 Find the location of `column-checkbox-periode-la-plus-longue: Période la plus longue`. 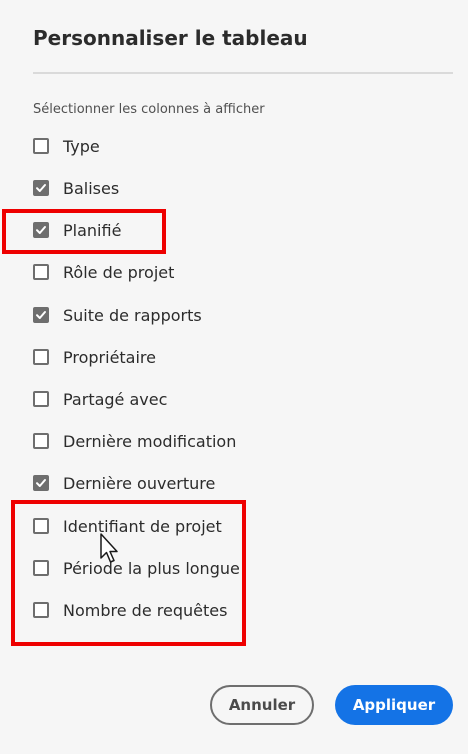

column-checkbox-periode-la-plus-longue: Période la plus longue is located at coordinates (136, 568).